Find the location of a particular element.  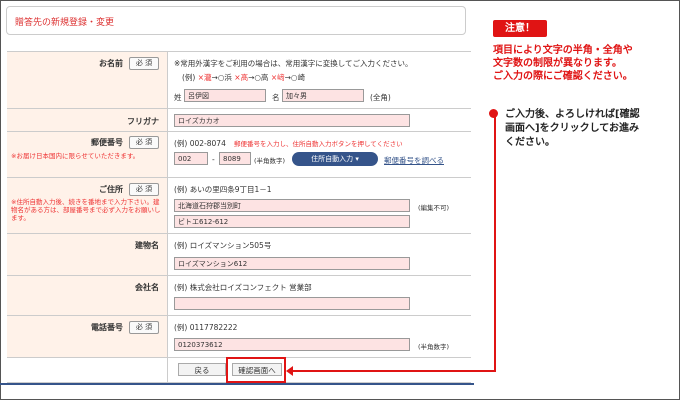

caution-badge: 注意！ is located at coordinates (520, 28).